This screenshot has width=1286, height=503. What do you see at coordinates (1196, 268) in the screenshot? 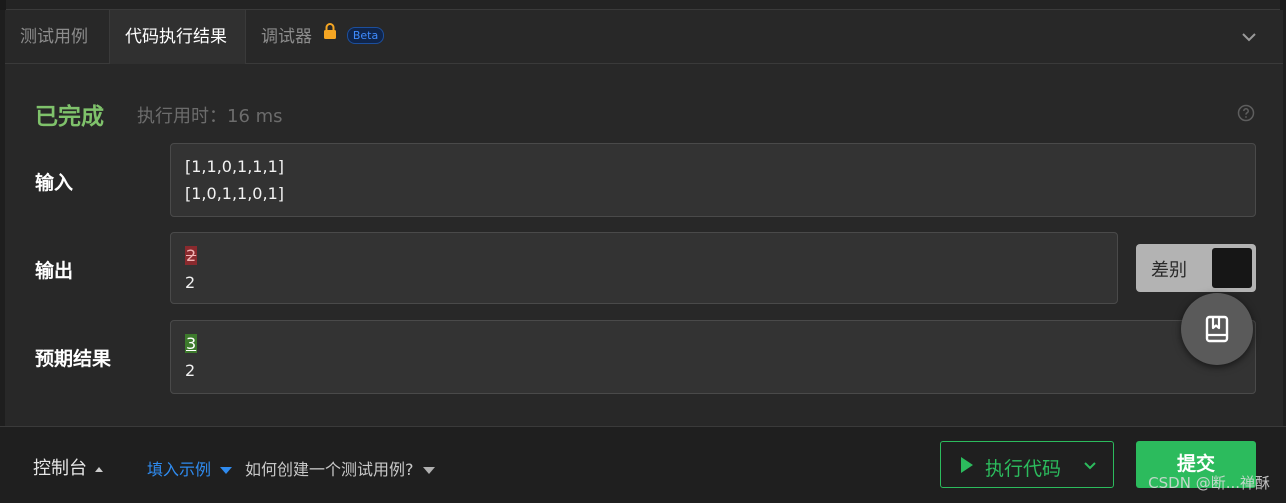
I see `diff-toggle: 差别` at bounding box center [1196, 268].